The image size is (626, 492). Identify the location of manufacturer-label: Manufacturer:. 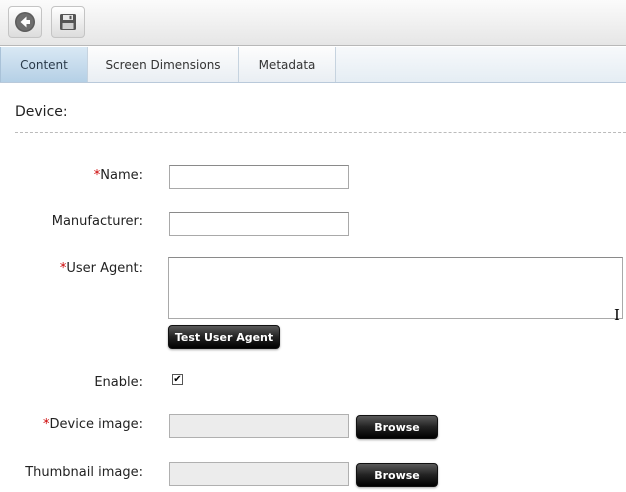
(97, 221).